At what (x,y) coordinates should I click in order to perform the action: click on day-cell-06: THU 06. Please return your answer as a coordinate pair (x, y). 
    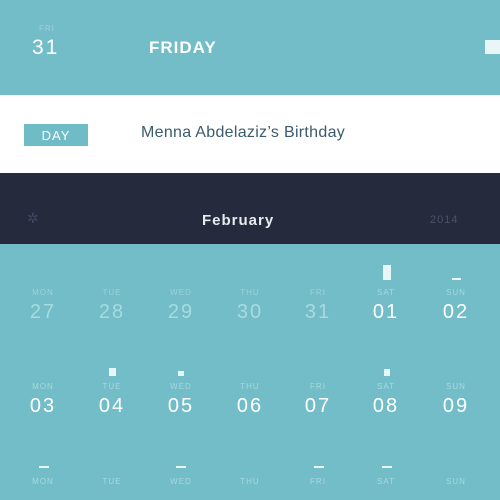
    Looking at the image, I should click on (250, 400).